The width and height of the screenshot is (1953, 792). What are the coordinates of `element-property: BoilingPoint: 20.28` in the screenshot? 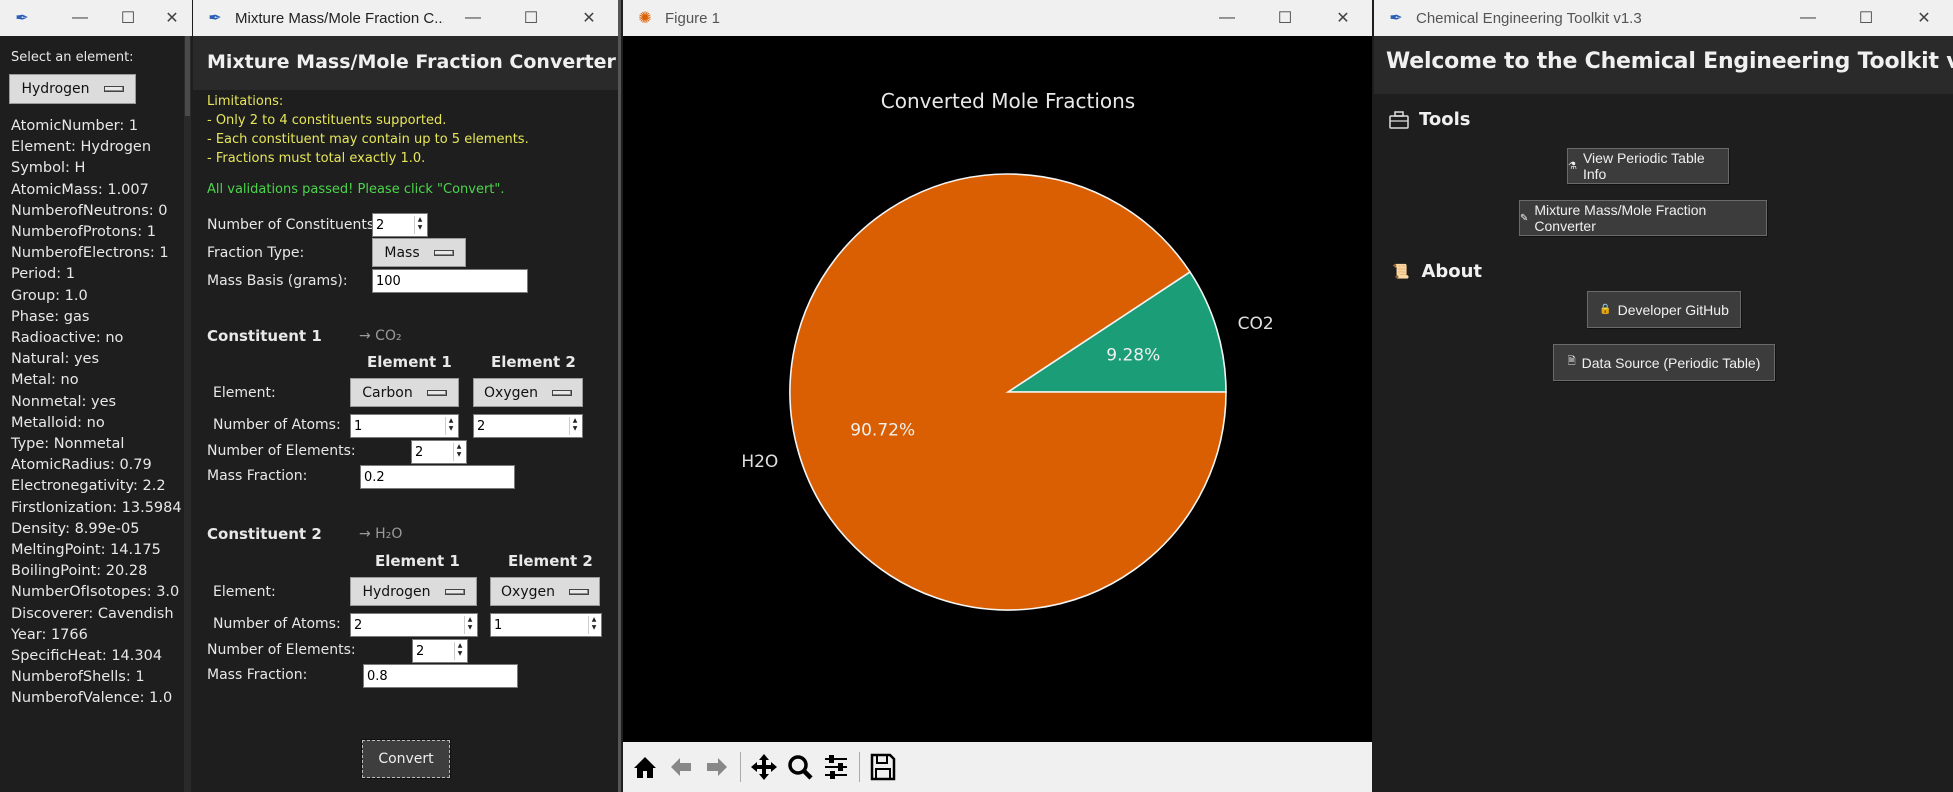 It's located at (79, 571).